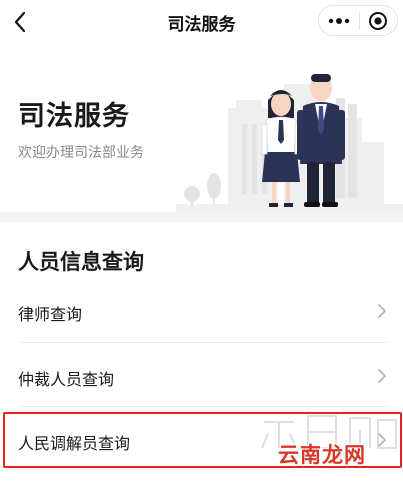 The image size is (403, 484). I want to click on list-item-lawyer-query: 律师查询, so click(201, 311).